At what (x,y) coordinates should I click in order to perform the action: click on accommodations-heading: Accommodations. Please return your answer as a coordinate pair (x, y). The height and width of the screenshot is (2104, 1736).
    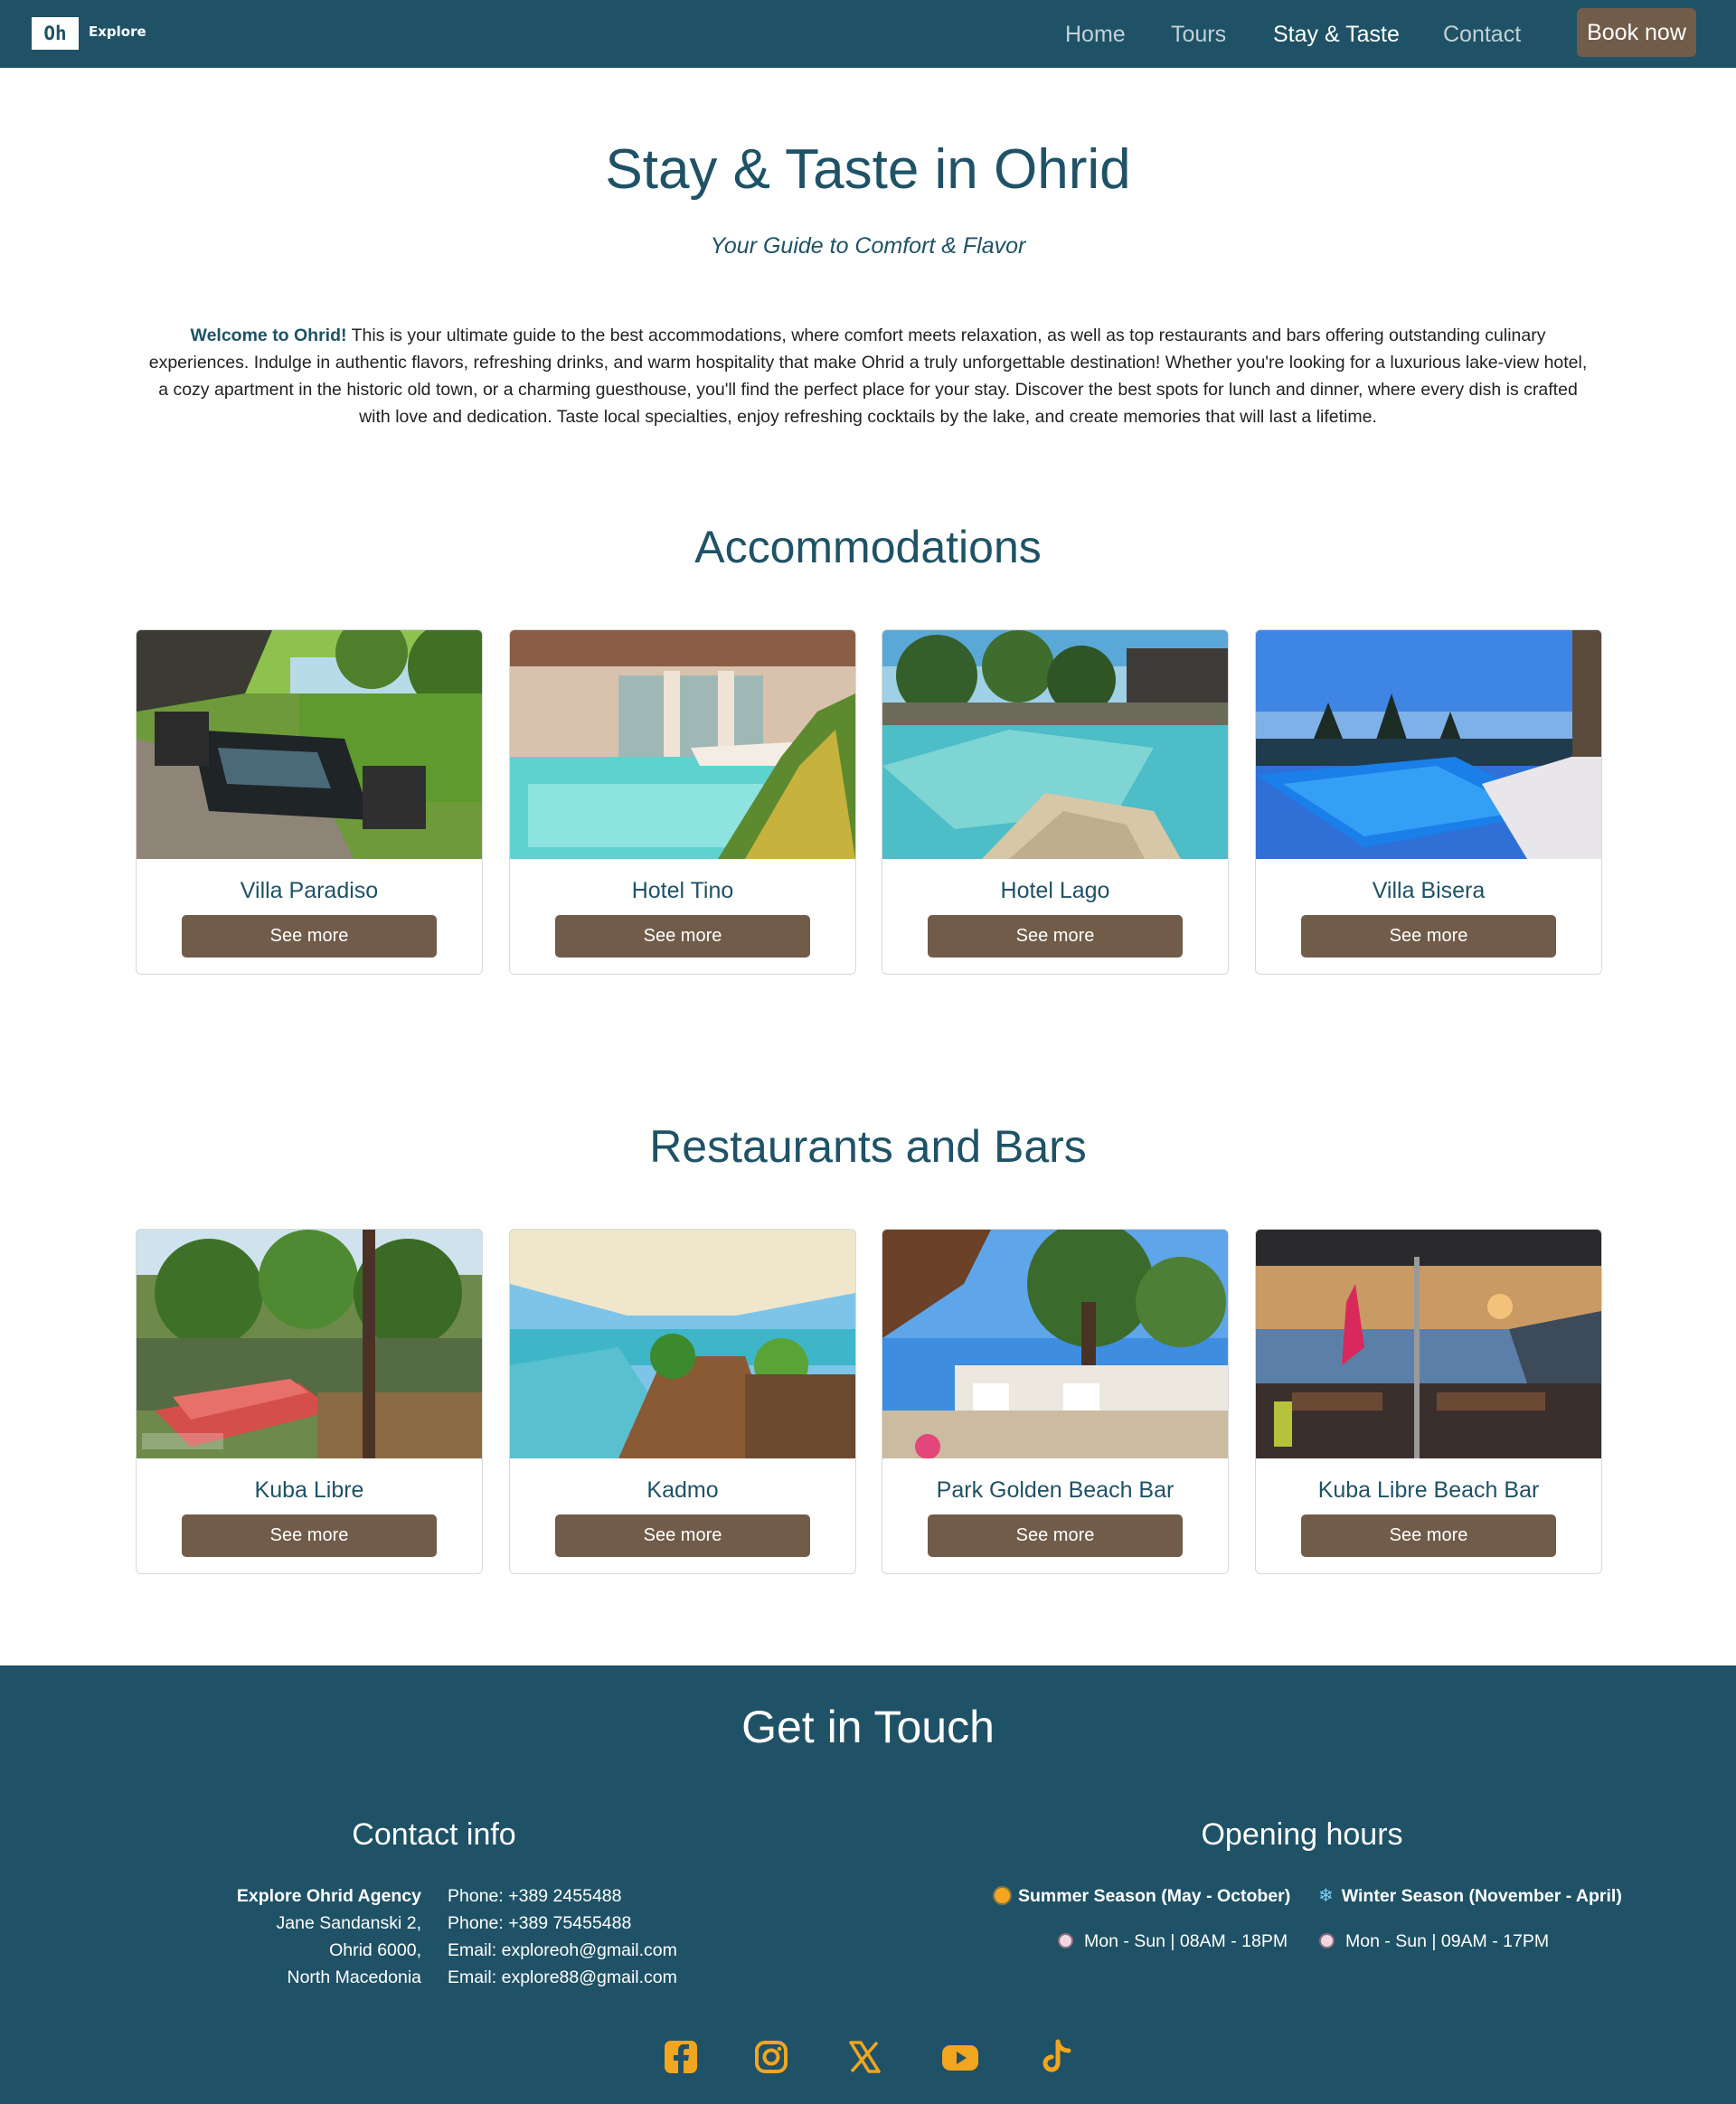
    Looking at the image, I should click on (868, 547).